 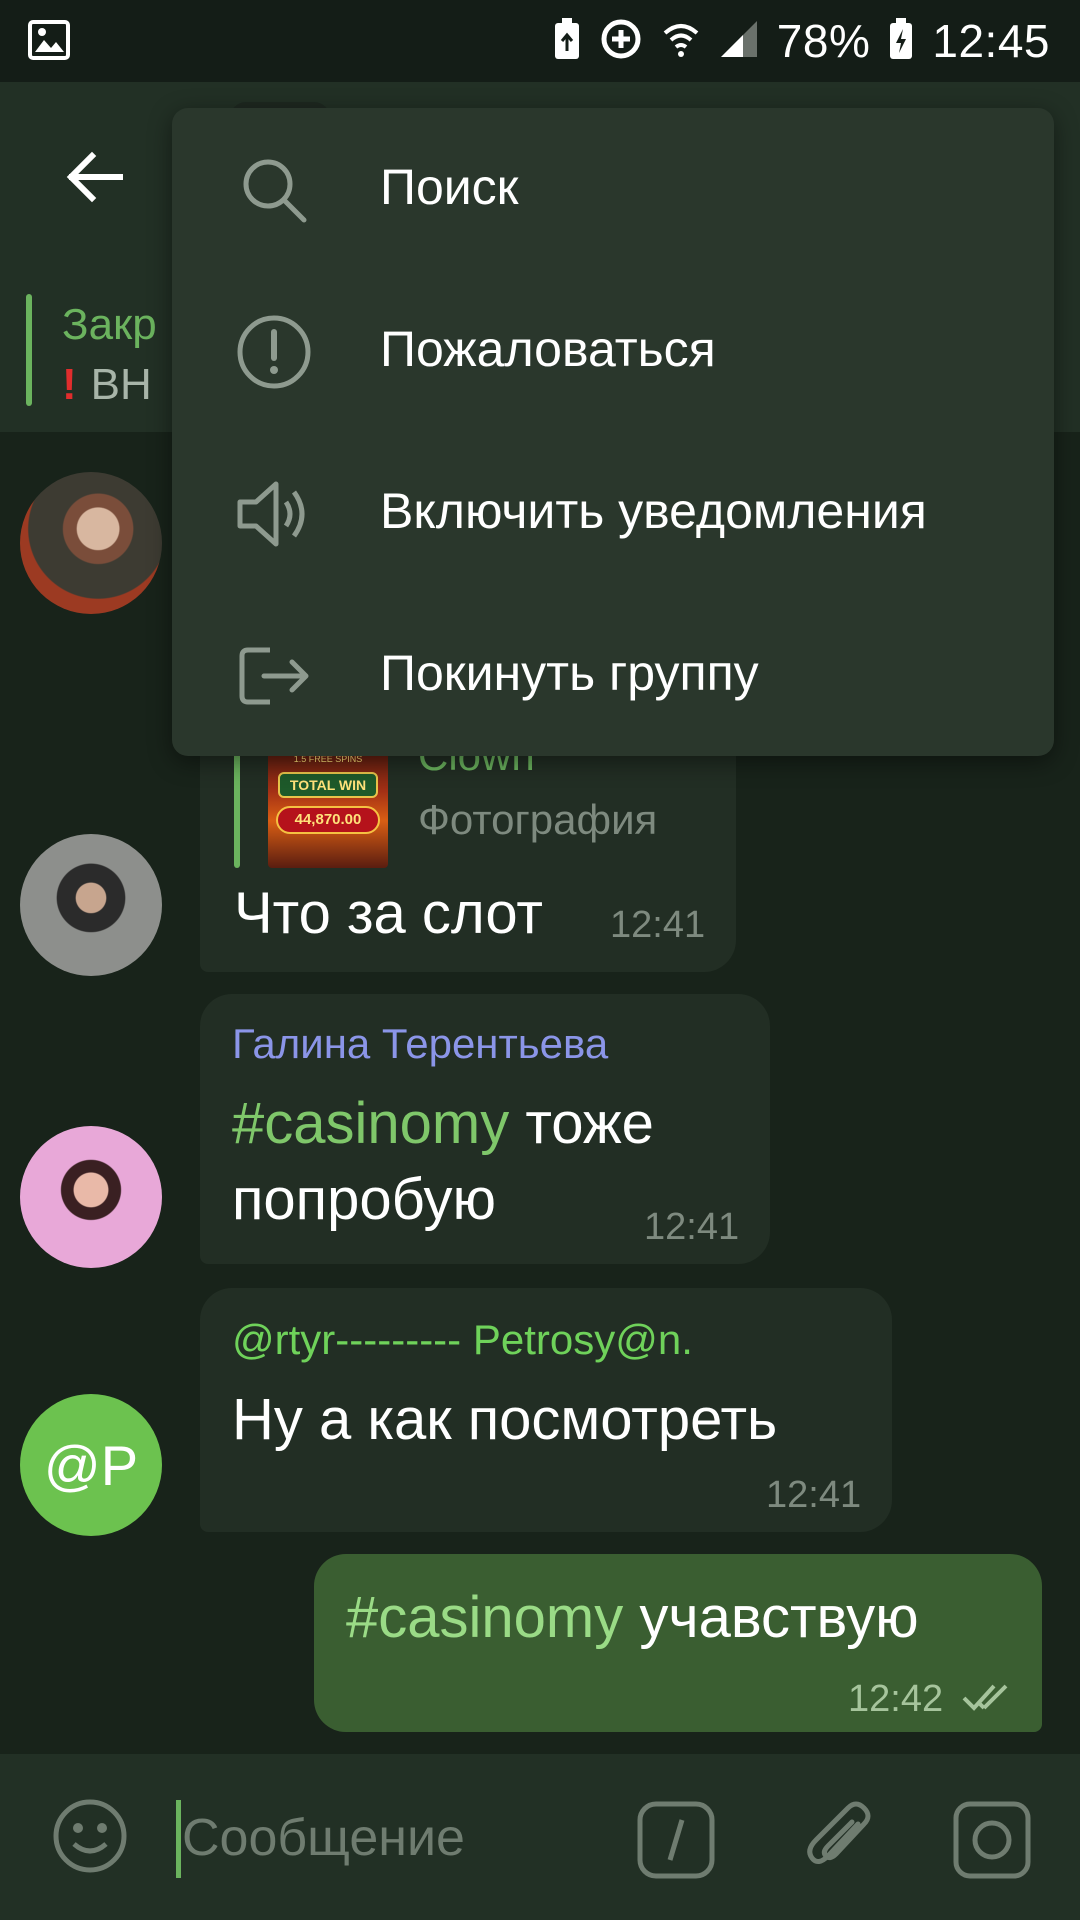 What do you see at coordinates (274, 352) in the screenshot?
I see `report-icon` at bounding box center [274, 352].